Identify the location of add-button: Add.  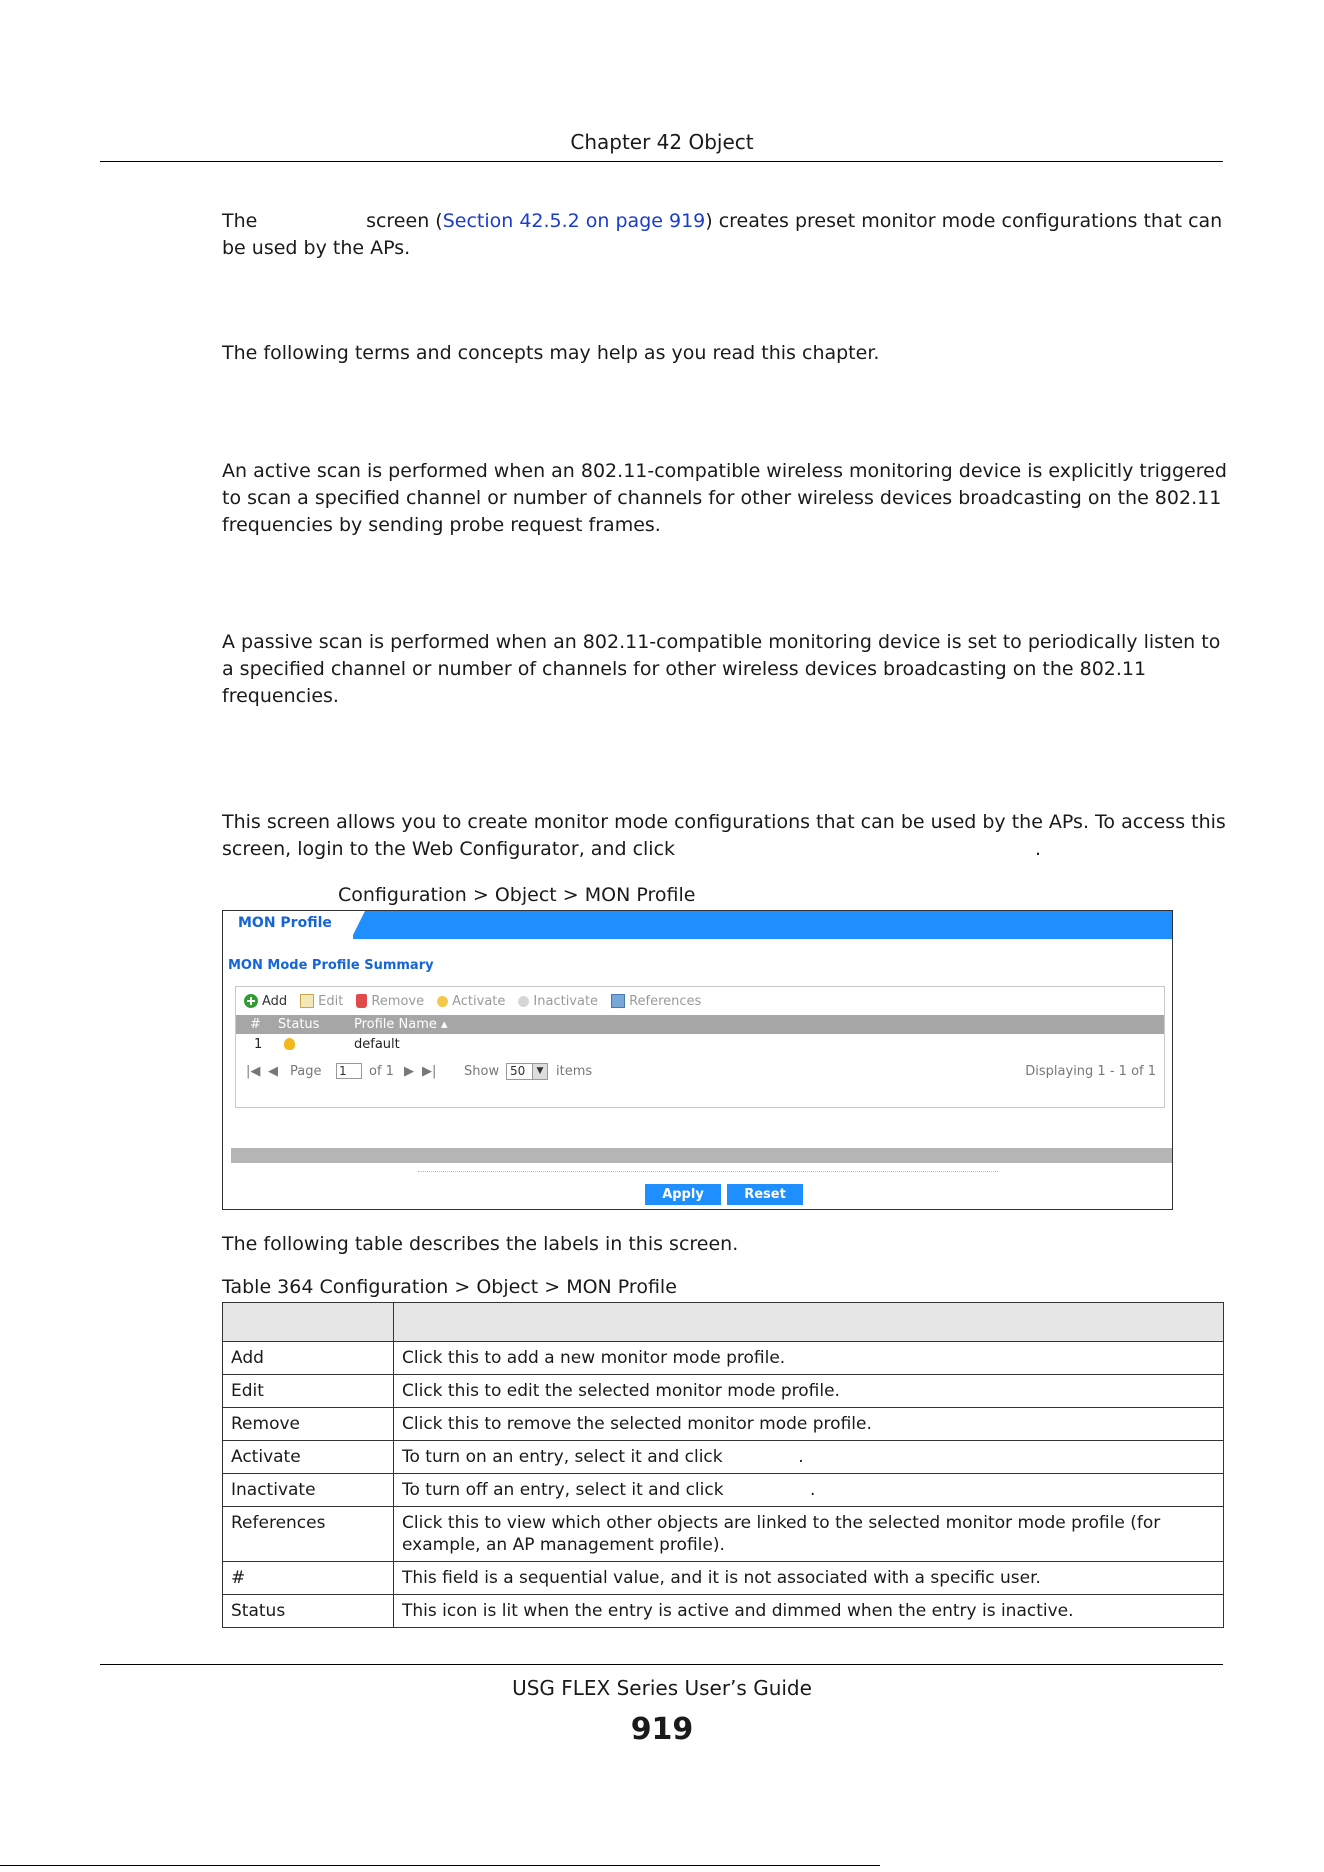
(265, 1001).